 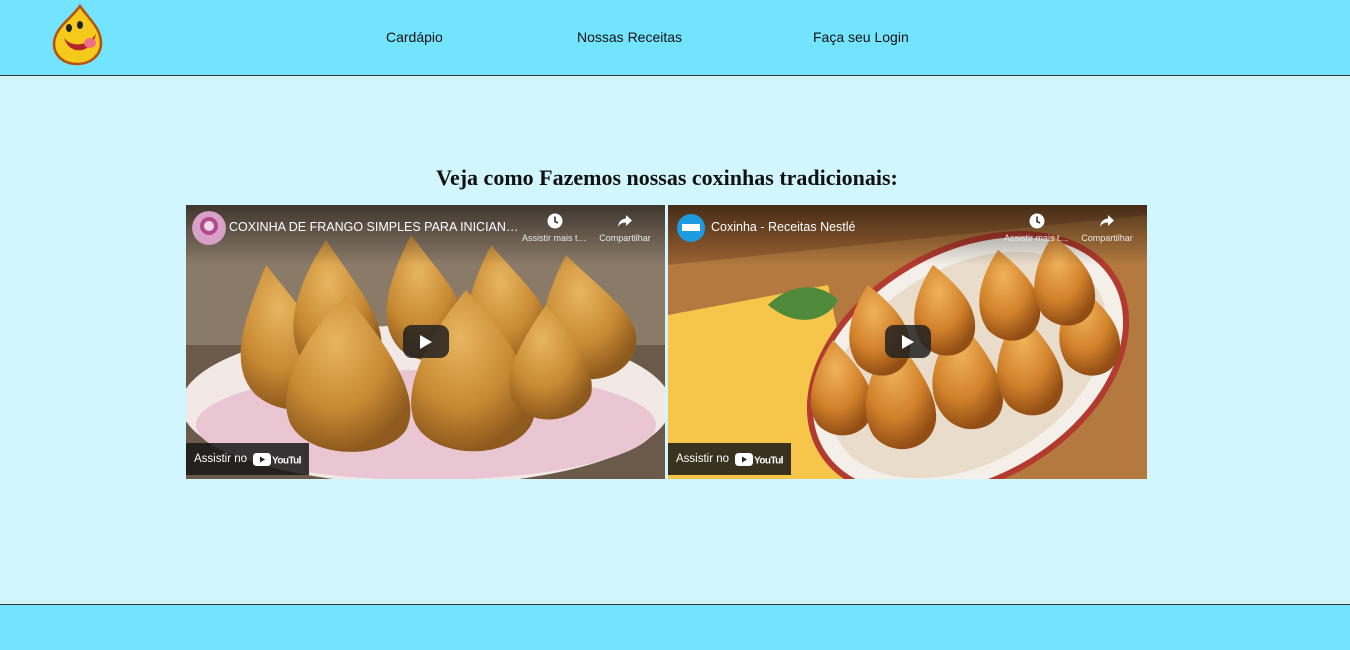 What do you see at coordinates (77, 35) in the screenshot?
I see `smiling-drop-logo` at bounding box center [77, 35].